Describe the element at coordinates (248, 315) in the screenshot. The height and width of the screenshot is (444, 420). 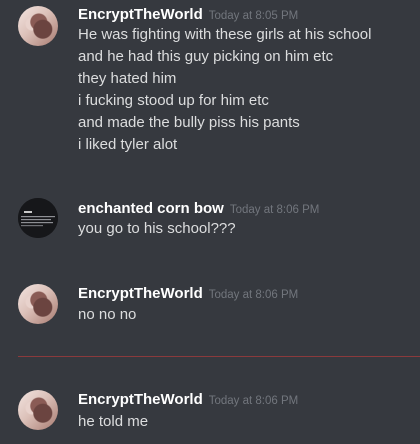
I see `message-content: no no no` at that location.